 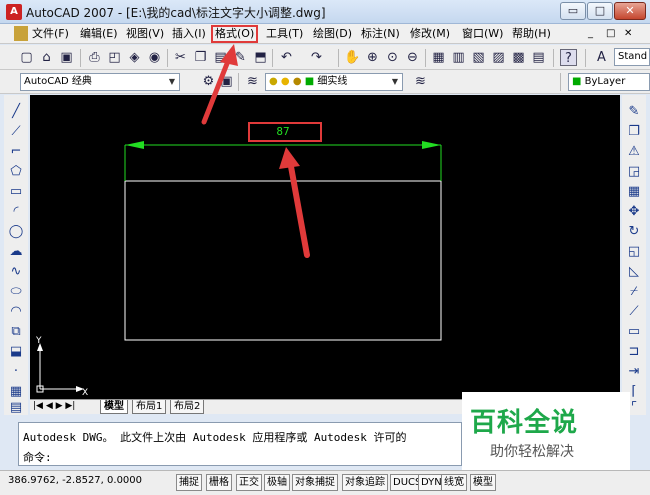 What do you see at coordinates (260, 57) in the screenshot?
I see `block-editor-icon: ⬒` at bounding box center [260, 57].